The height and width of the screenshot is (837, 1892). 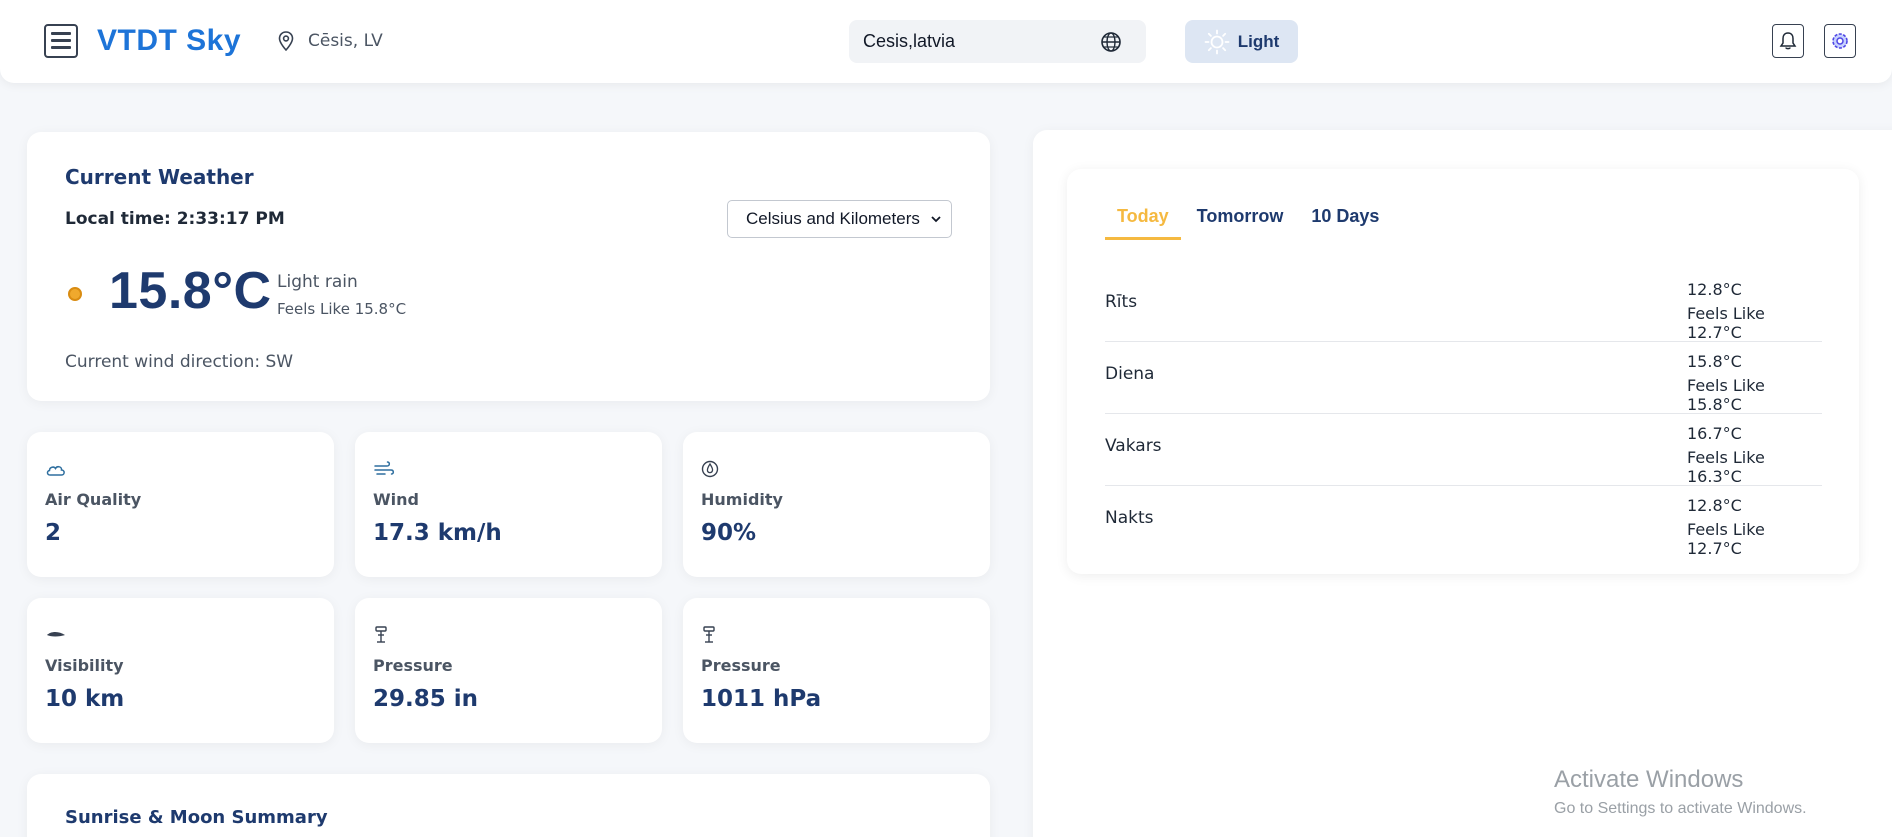 I want to click on forecast-temp: 15.8°C, so click(x=1714, y=361).